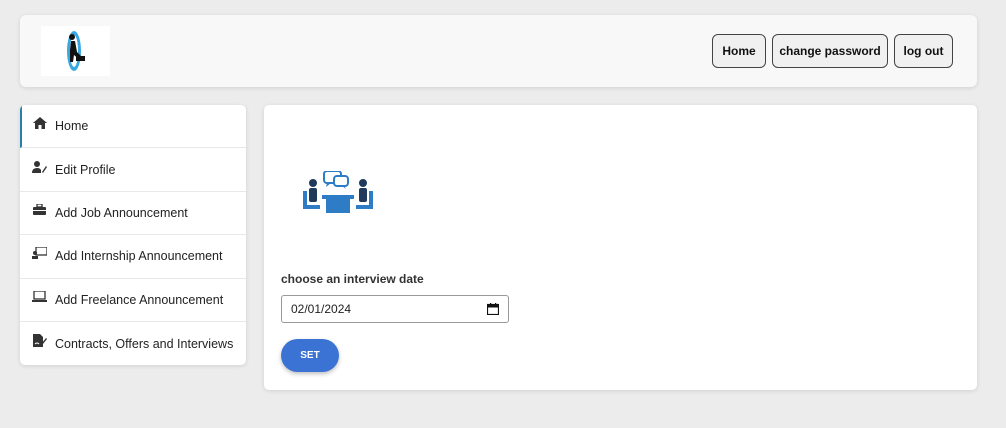 This screenshot has height=428, width=1006. I want to click on person-portal-logo-icon, so click(75, 51).